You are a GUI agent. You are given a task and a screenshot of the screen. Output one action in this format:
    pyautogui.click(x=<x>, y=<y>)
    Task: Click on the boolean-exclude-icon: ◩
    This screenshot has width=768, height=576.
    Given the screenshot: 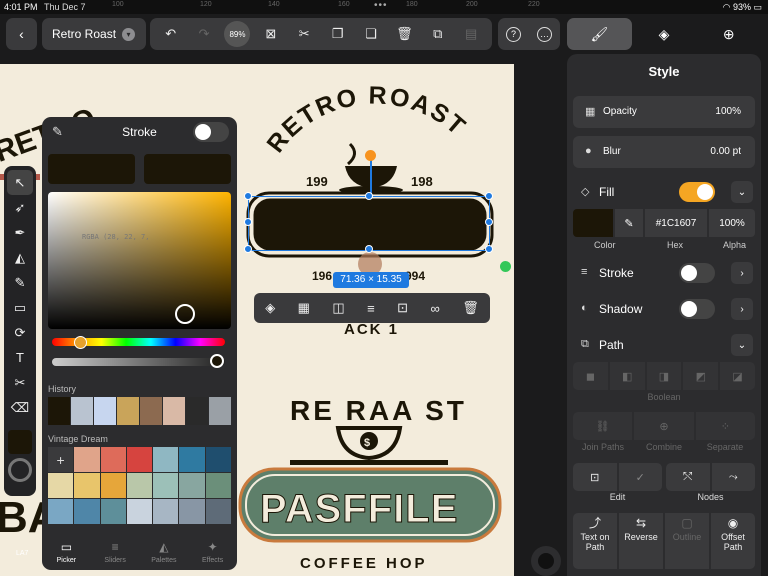 What is the action you would take?
    pyautogui.click(x=701, y=376)
    